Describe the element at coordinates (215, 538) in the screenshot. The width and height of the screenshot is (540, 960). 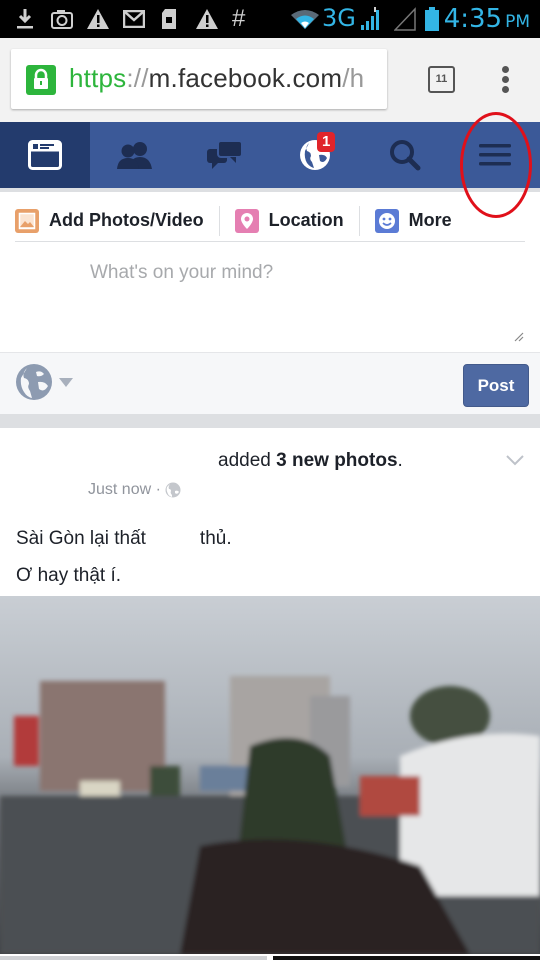
I see `story-text-part: thủ.` at that location.